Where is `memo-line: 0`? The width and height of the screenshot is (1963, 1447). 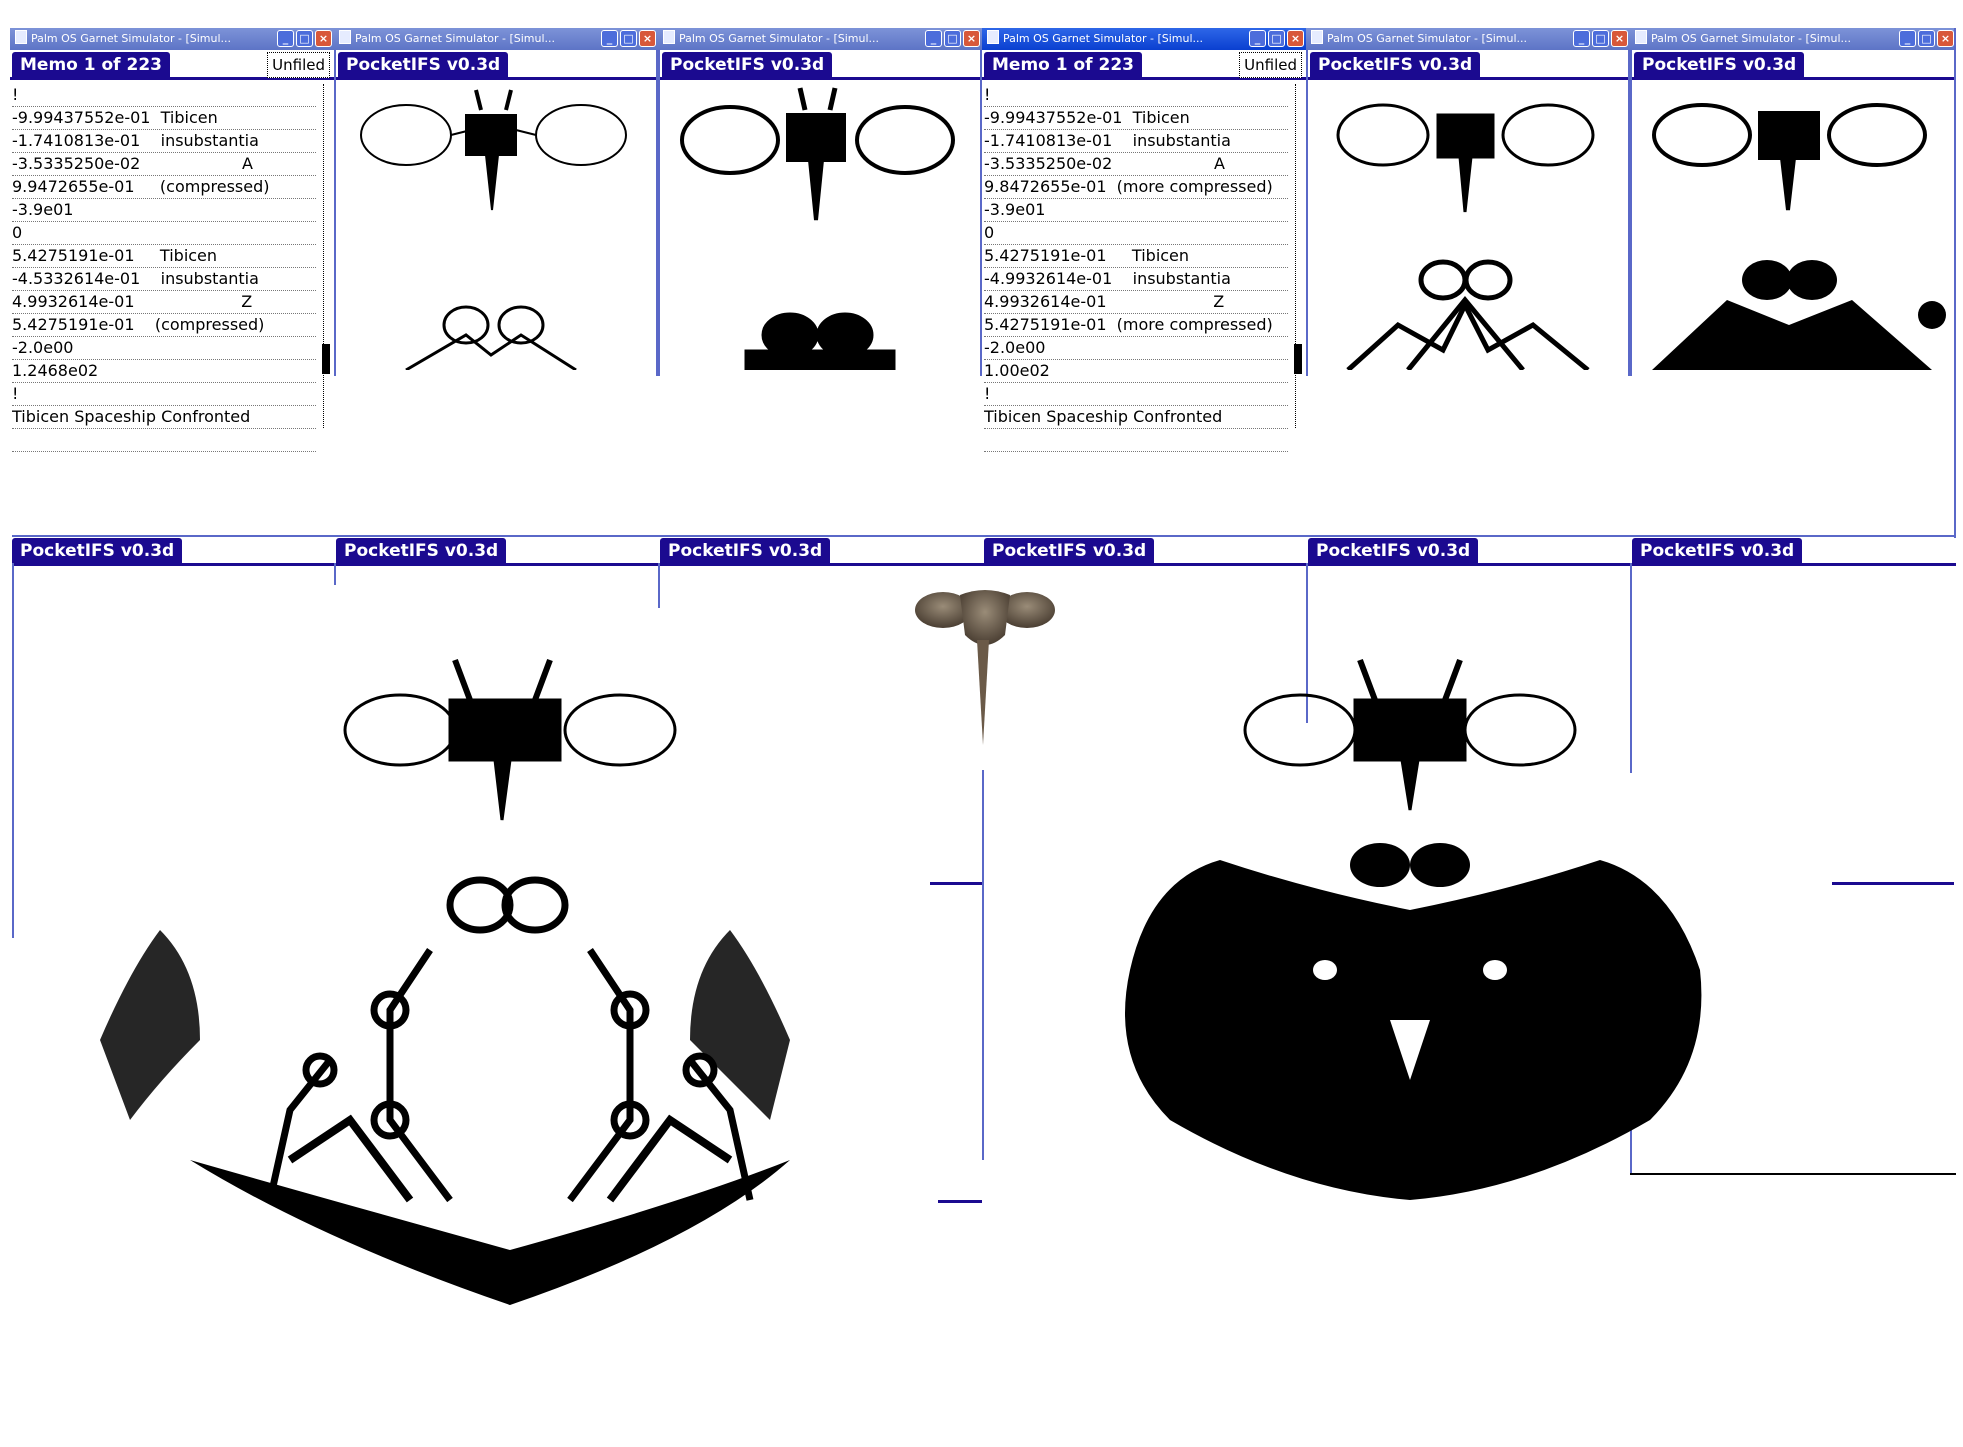
memo-line: 0 is located at coordinates (1136, 233).